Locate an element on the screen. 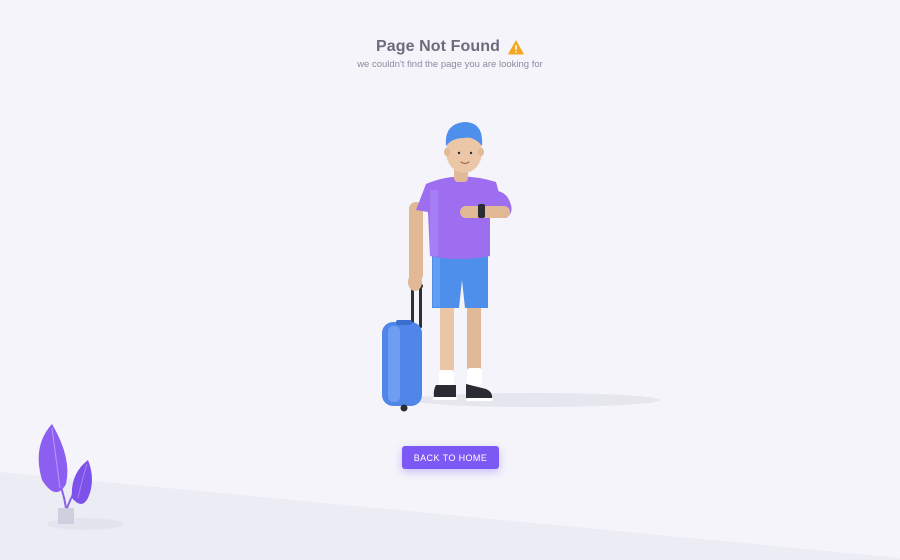  warning-icon is located at coordinates (516, 47).